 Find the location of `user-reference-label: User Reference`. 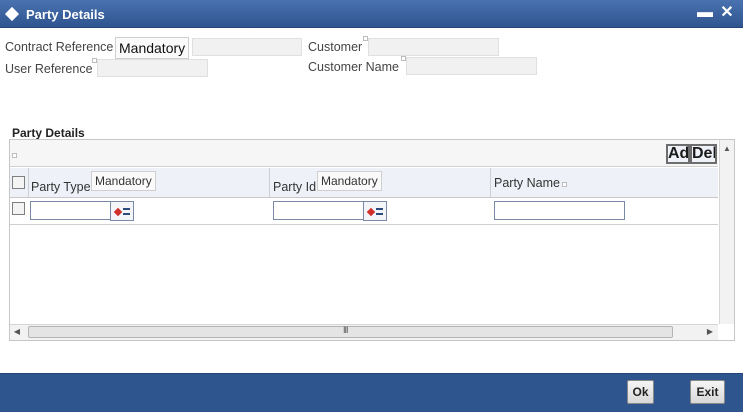

user-reference-label: User Reference is located at coordinates (49, 69).